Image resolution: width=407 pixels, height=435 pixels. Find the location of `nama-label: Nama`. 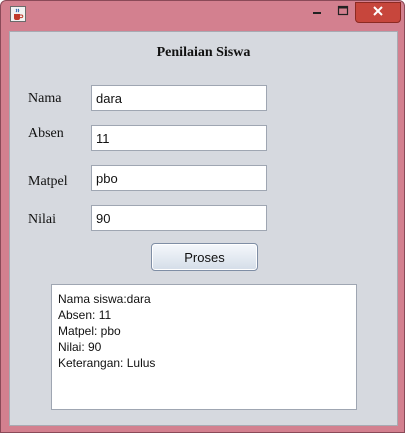

nama-label: Nama is located at coordinates (45, 98).